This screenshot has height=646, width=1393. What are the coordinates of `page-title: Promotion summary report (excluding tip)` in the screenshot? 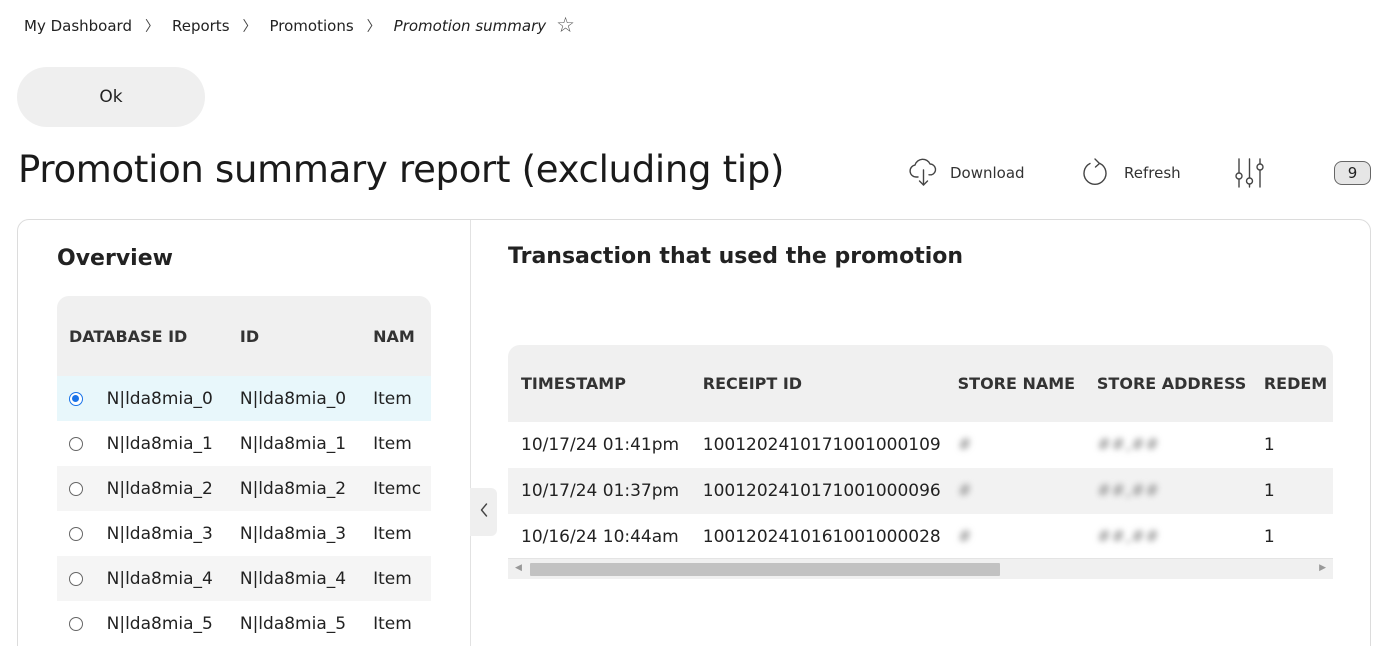 It's located at (401, 169).